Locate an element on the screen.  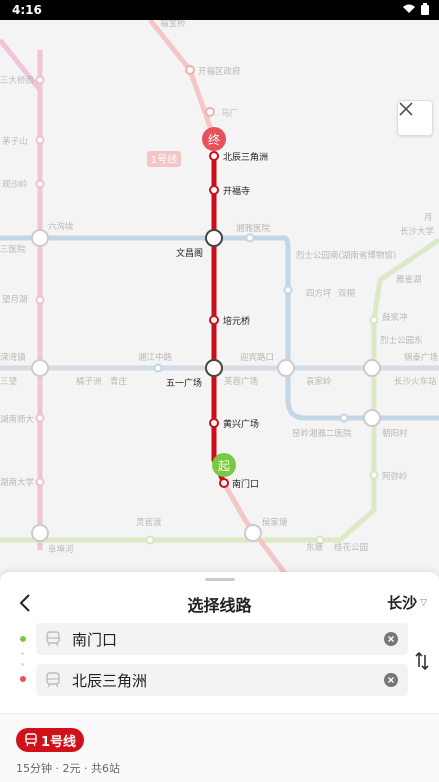
line-1-station-dots is located at coordinates (207, 276).